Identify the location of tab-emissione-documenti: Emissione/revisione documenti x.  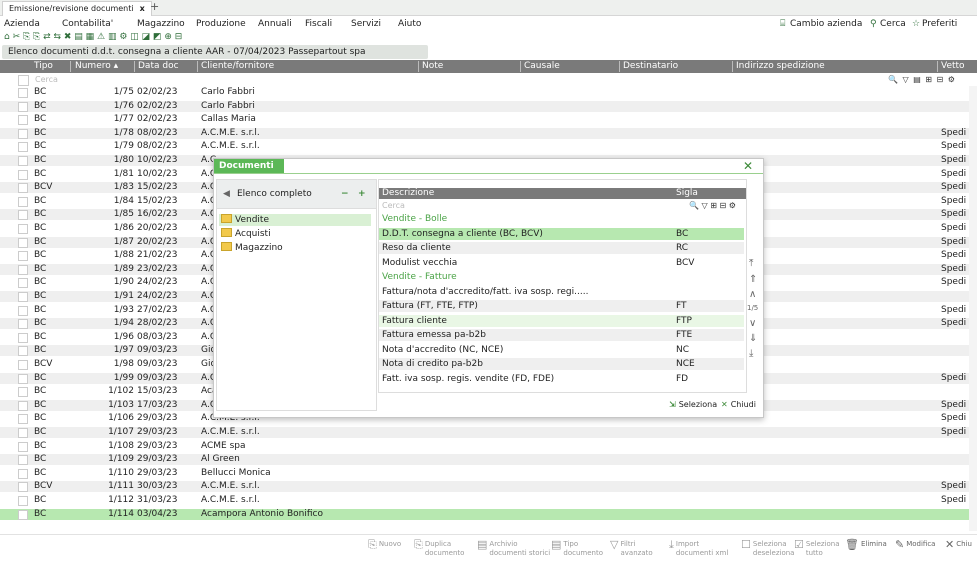
(77, 8).